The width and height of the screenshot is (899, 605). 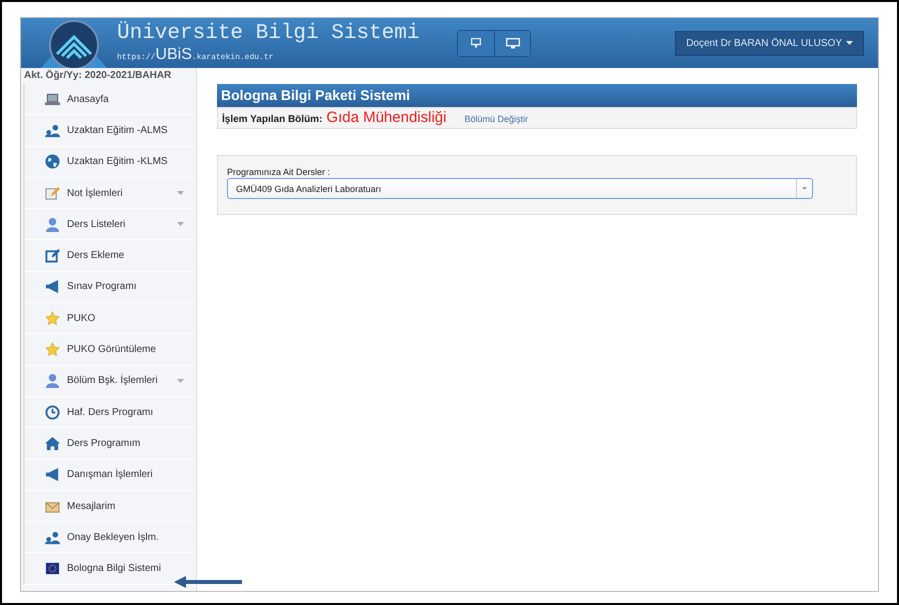 What do you see at coordinates (109, 318) in the screenshot?
I see `sidebar-item: PUKO` at bounding box center [109, 318].